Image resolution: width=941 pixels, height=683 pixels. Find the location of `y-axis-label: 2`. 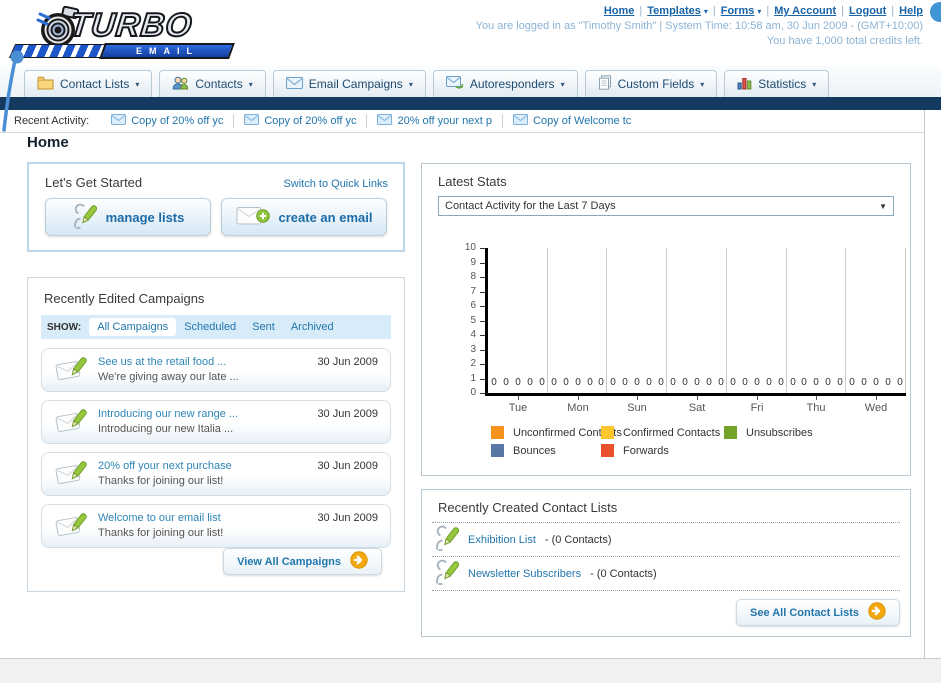

y-axis-label: 2 is located at coordinates (473, 363).